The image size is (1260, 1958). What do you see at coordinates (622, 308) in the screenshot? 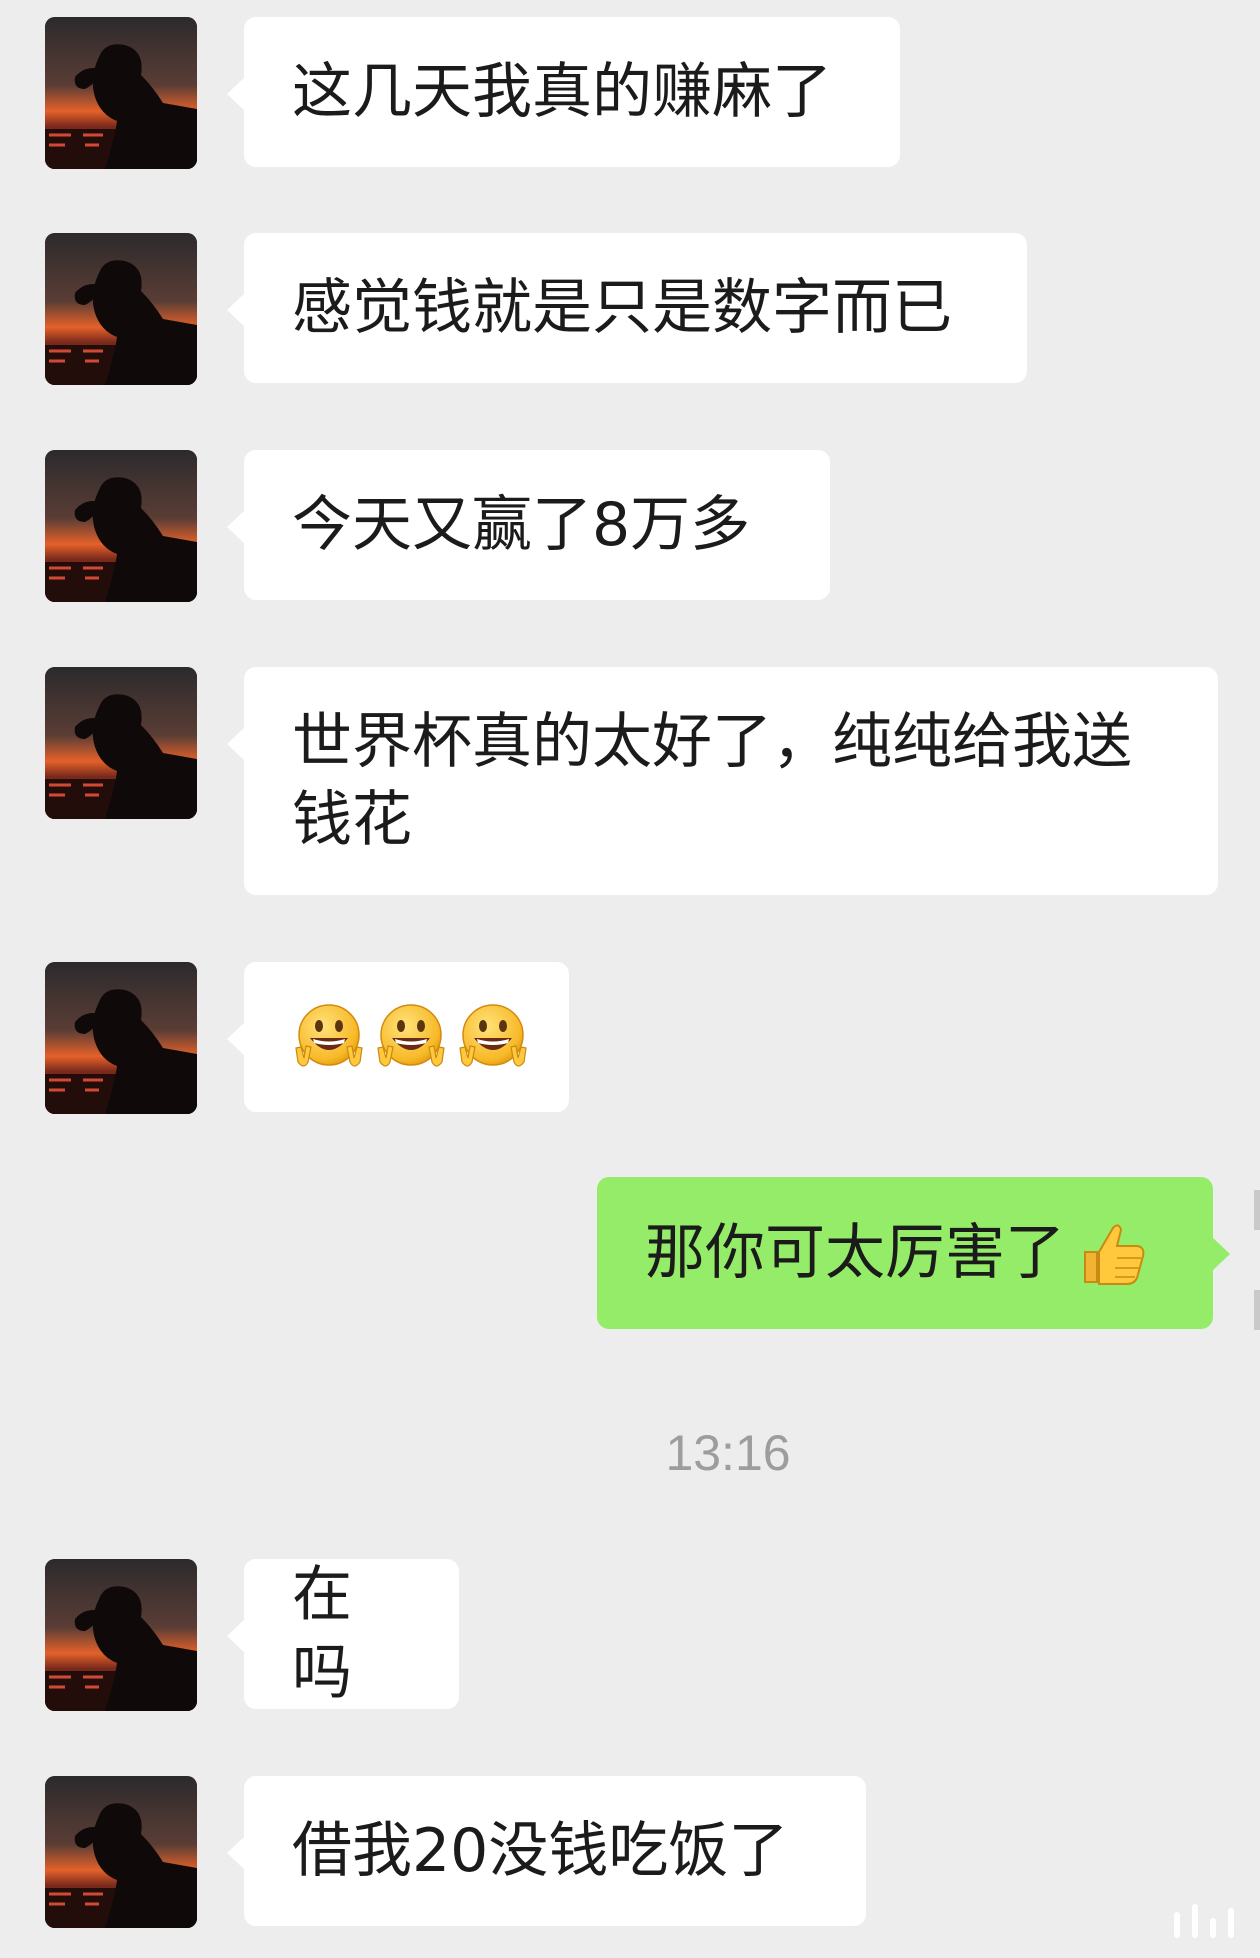
I see `message-text: 感觉钱就是只是数字而已` at bounding box center [622, 308].